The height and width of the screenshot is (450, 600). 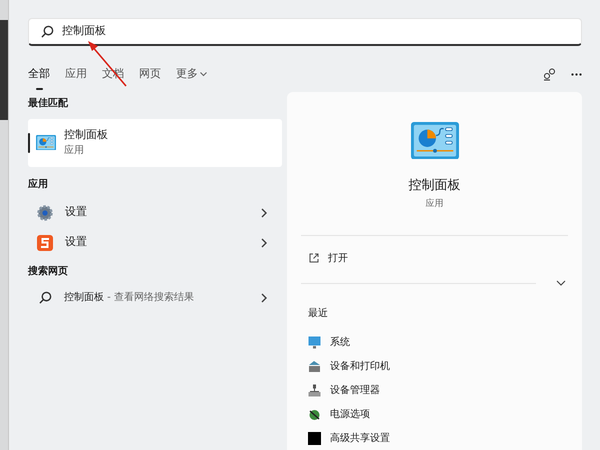 What do you see at coordinates (45, 242) in the screenshot?
I see `s-logo-icon` at bounding box center [45, 242].